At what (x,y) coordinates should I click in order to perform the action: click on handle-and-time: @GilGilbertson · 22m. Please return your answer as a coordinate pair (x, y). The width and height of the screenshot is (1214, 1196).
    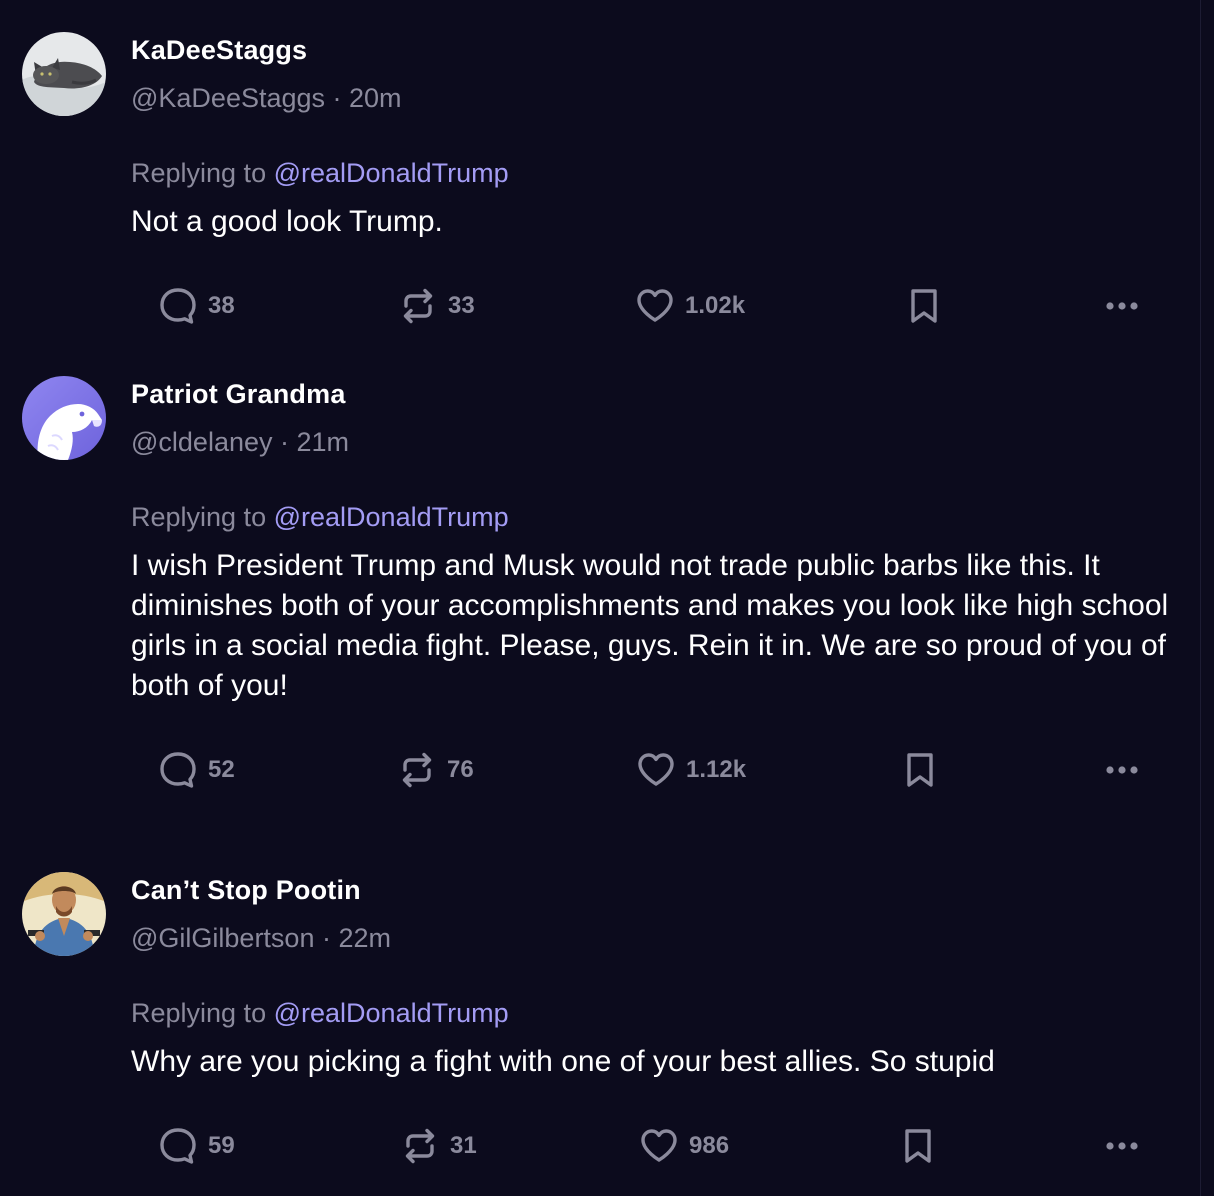
    Looking at the image, I should click on (261, 938).